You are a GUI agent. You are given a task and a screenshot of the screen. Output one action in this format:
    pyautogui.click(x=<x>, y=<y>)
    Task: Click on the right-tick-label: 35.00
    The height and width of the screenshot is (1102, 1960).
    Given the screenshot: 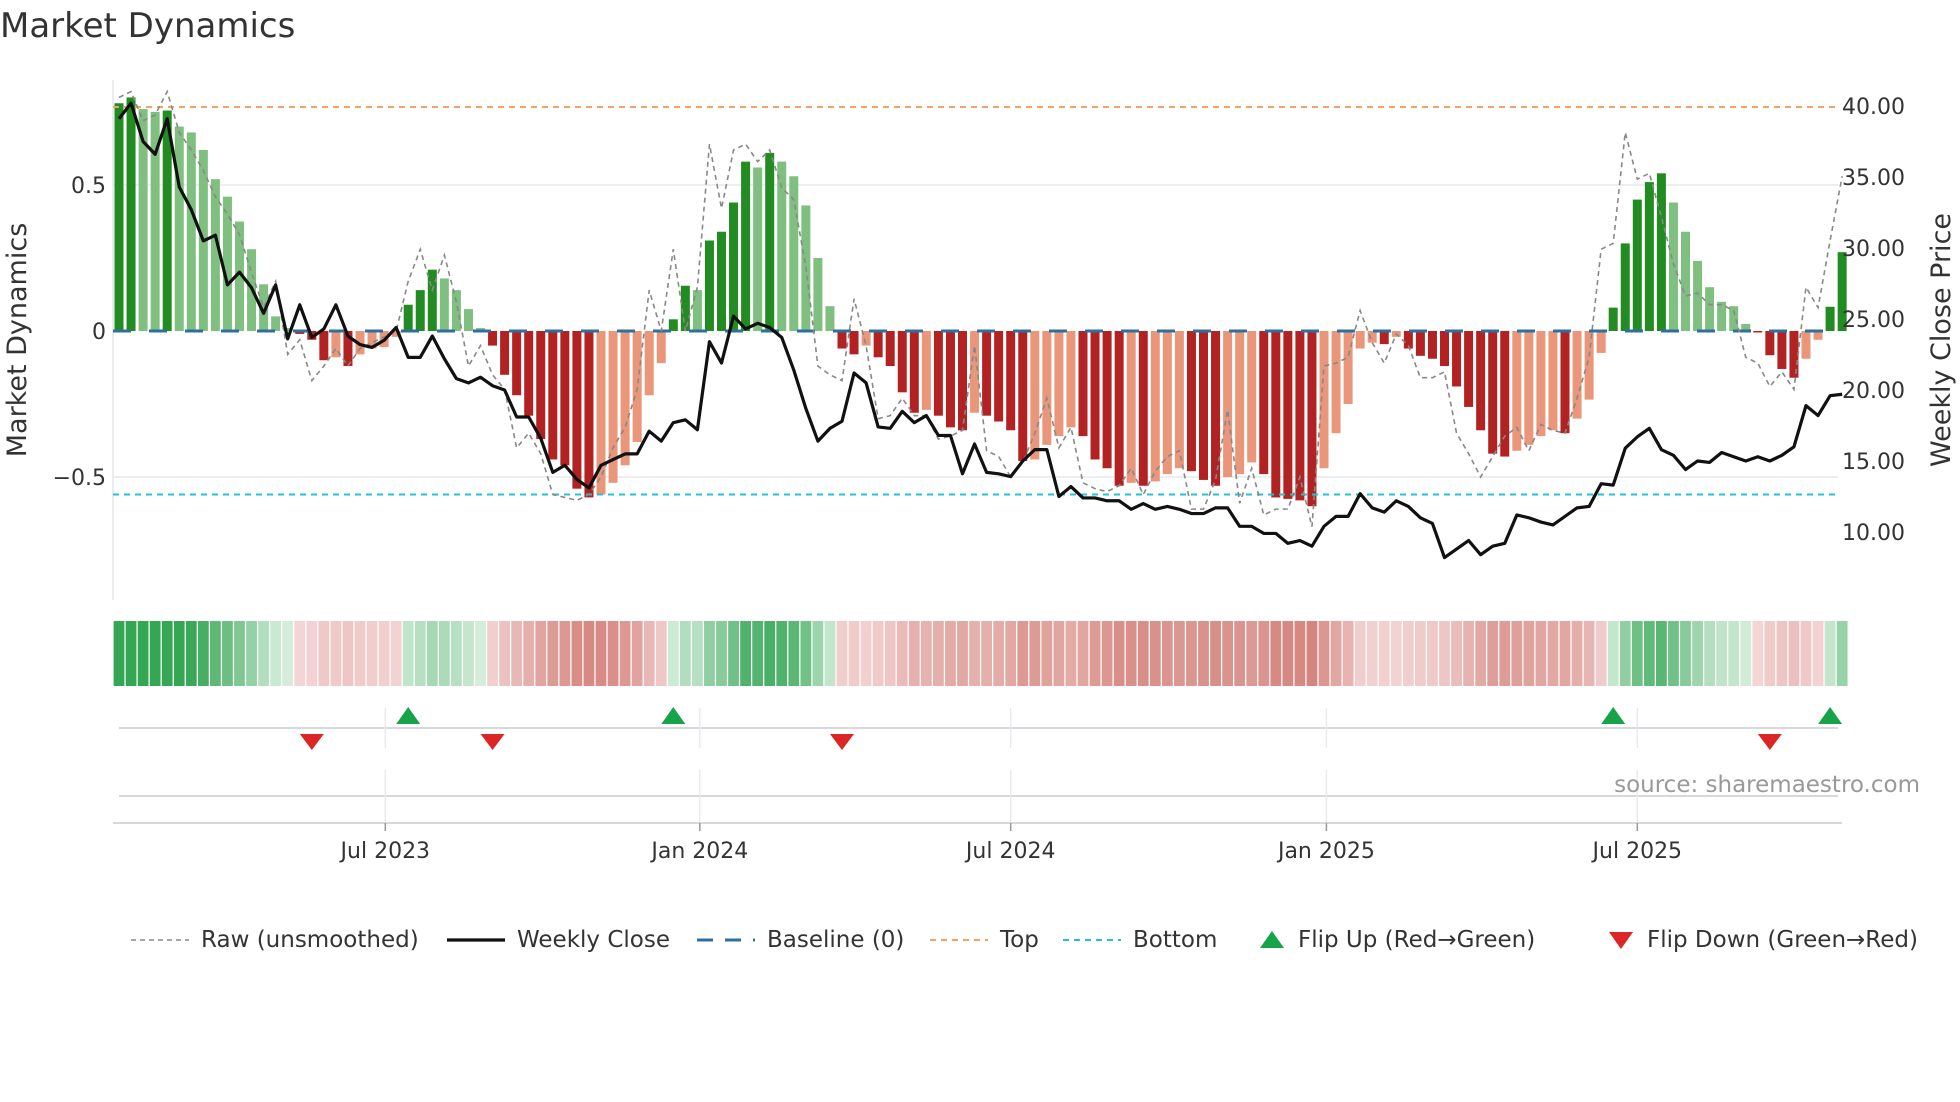 What is the action you would take?
    pyautogui.click(x=1873, y=178)
    